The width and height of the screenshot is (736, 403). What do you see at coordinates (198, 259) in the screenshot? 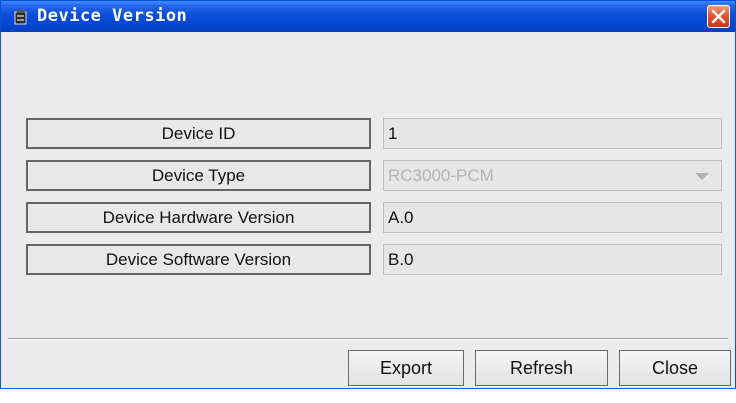
I see `software-version-label: Device Software Version` at bounding box center [198, 259].